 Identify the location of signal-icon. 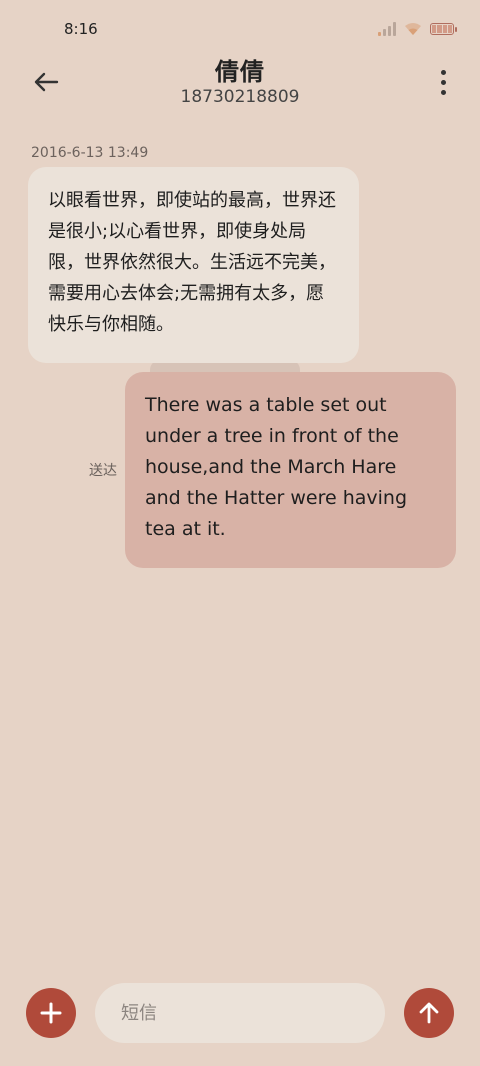
(387, 29).